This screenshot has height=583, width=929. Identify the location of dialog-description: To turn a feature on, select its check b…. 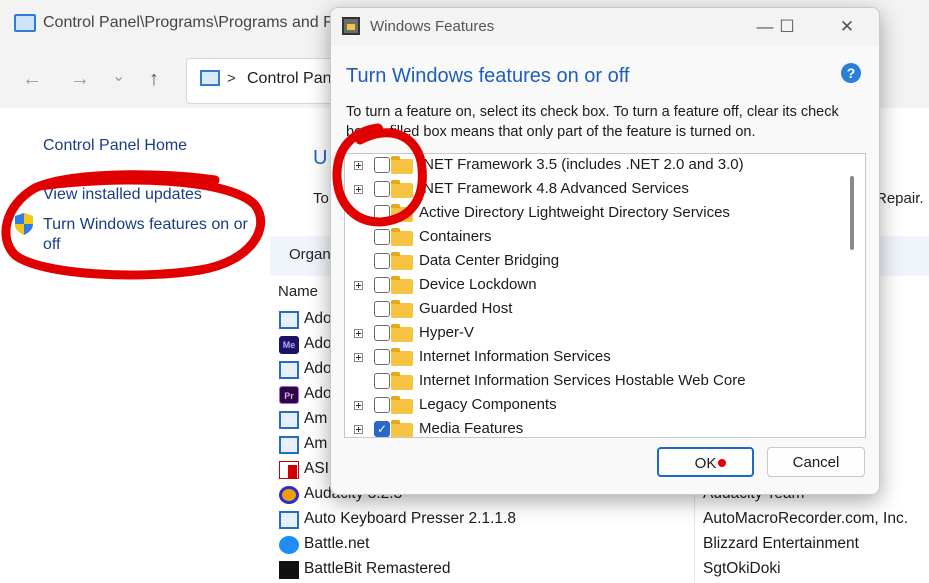
(592, 122).